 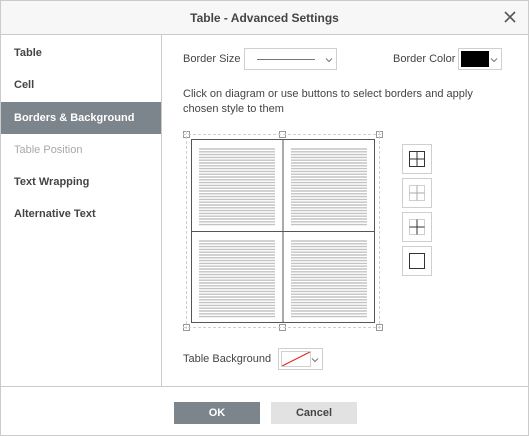 What do you see at coordinates (424, 59) in the screenshot?
I see `border-color-label: Border Color` at bounding box center [424, 59].